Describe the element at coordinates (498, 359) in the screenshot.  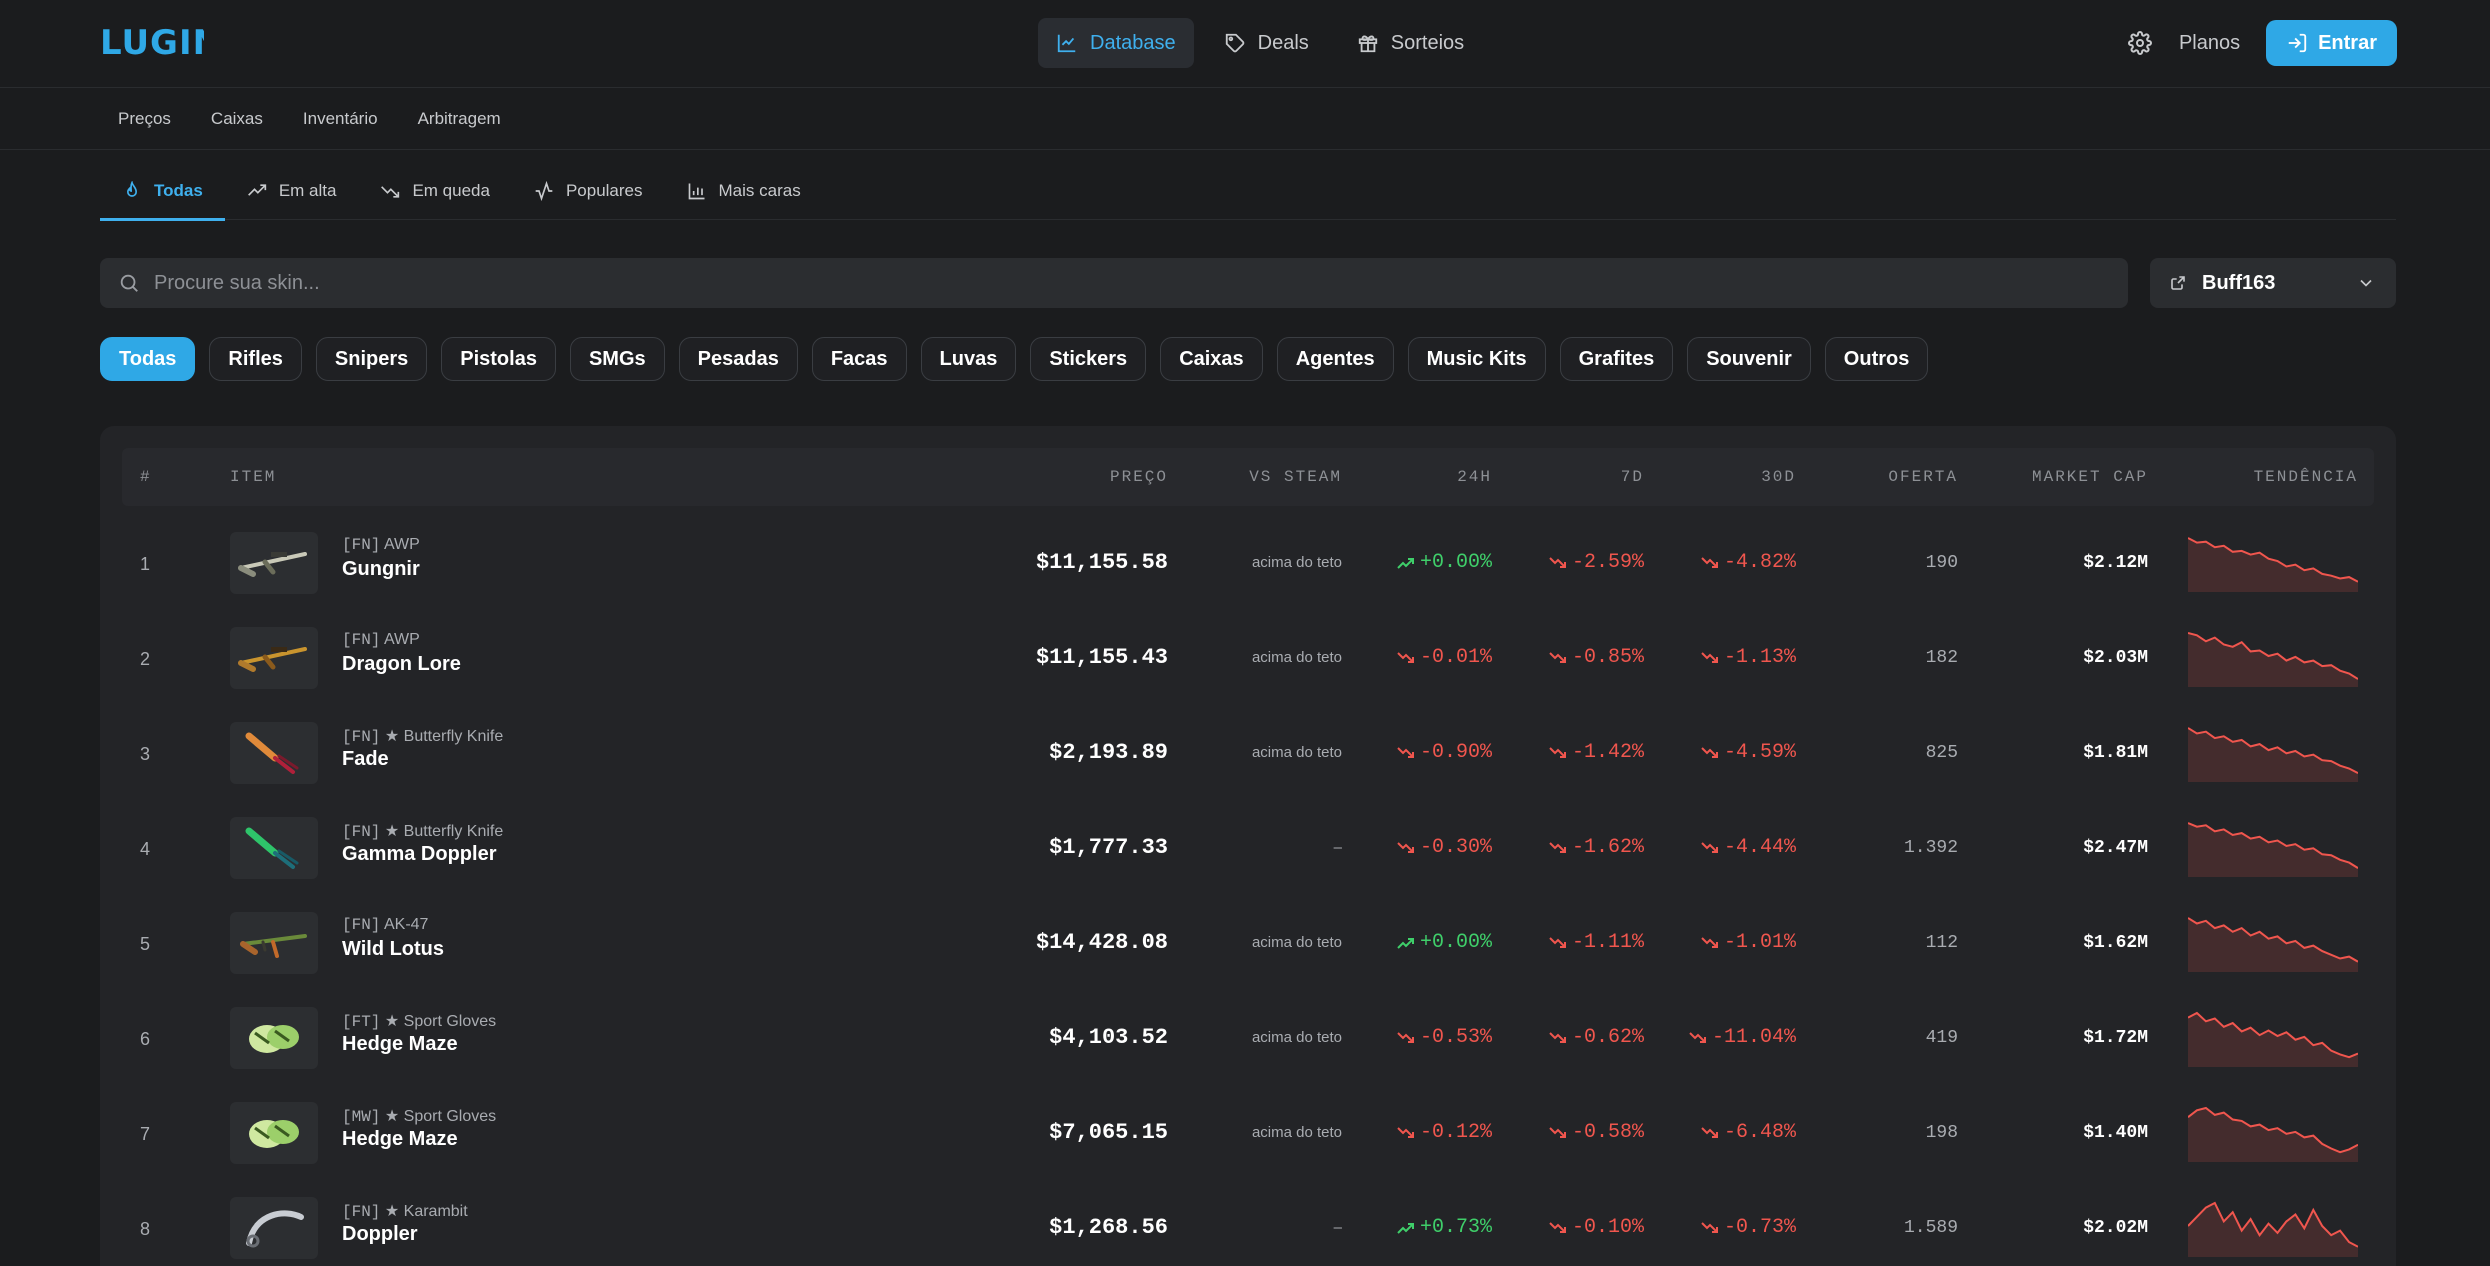
I see `chip-pistolas: Pistolas` at that location.